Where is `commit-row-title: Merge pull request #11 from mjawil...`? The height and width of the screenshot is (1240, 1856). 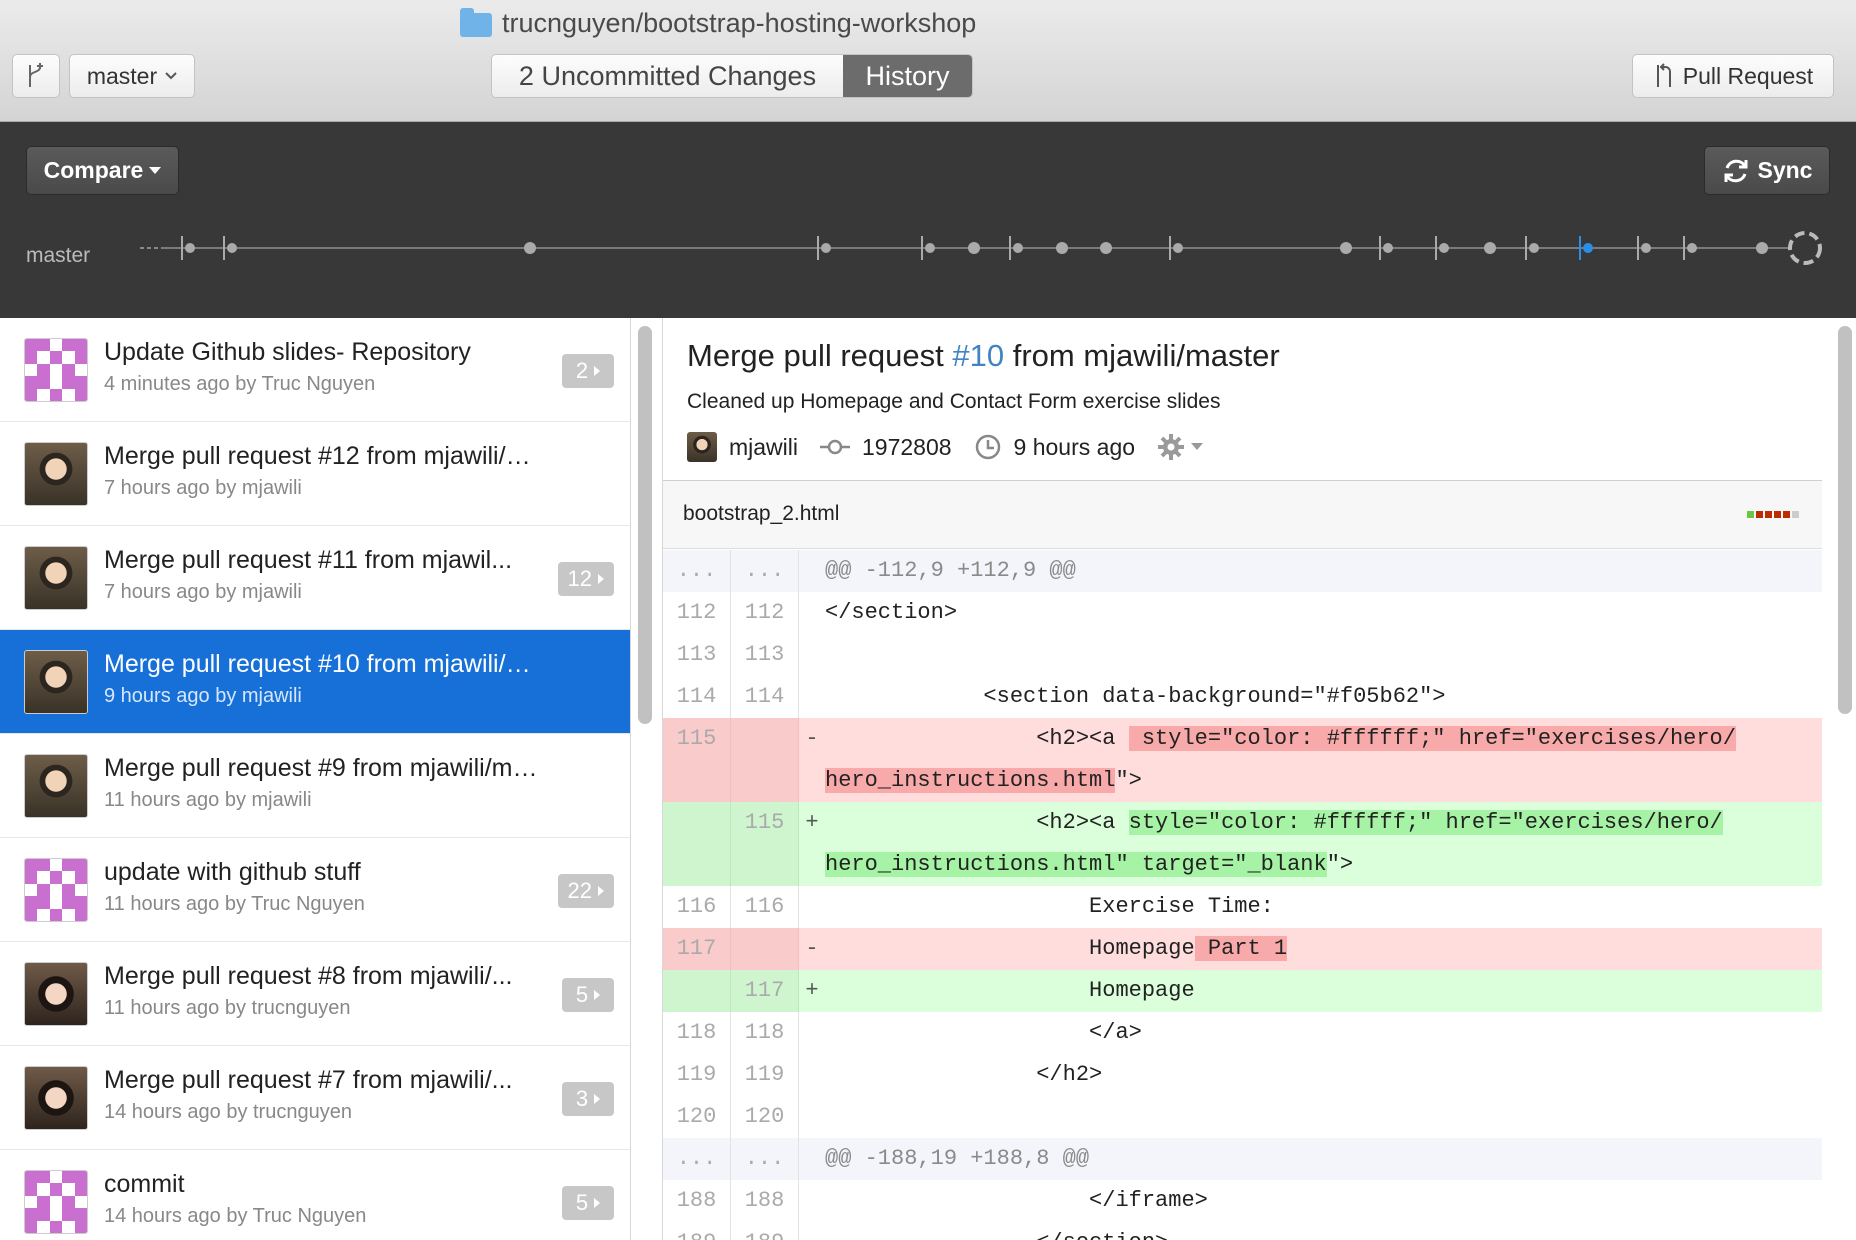
commit-row-title: Merge pull request #11 from mjawil... is located at coordinates (308, 560).